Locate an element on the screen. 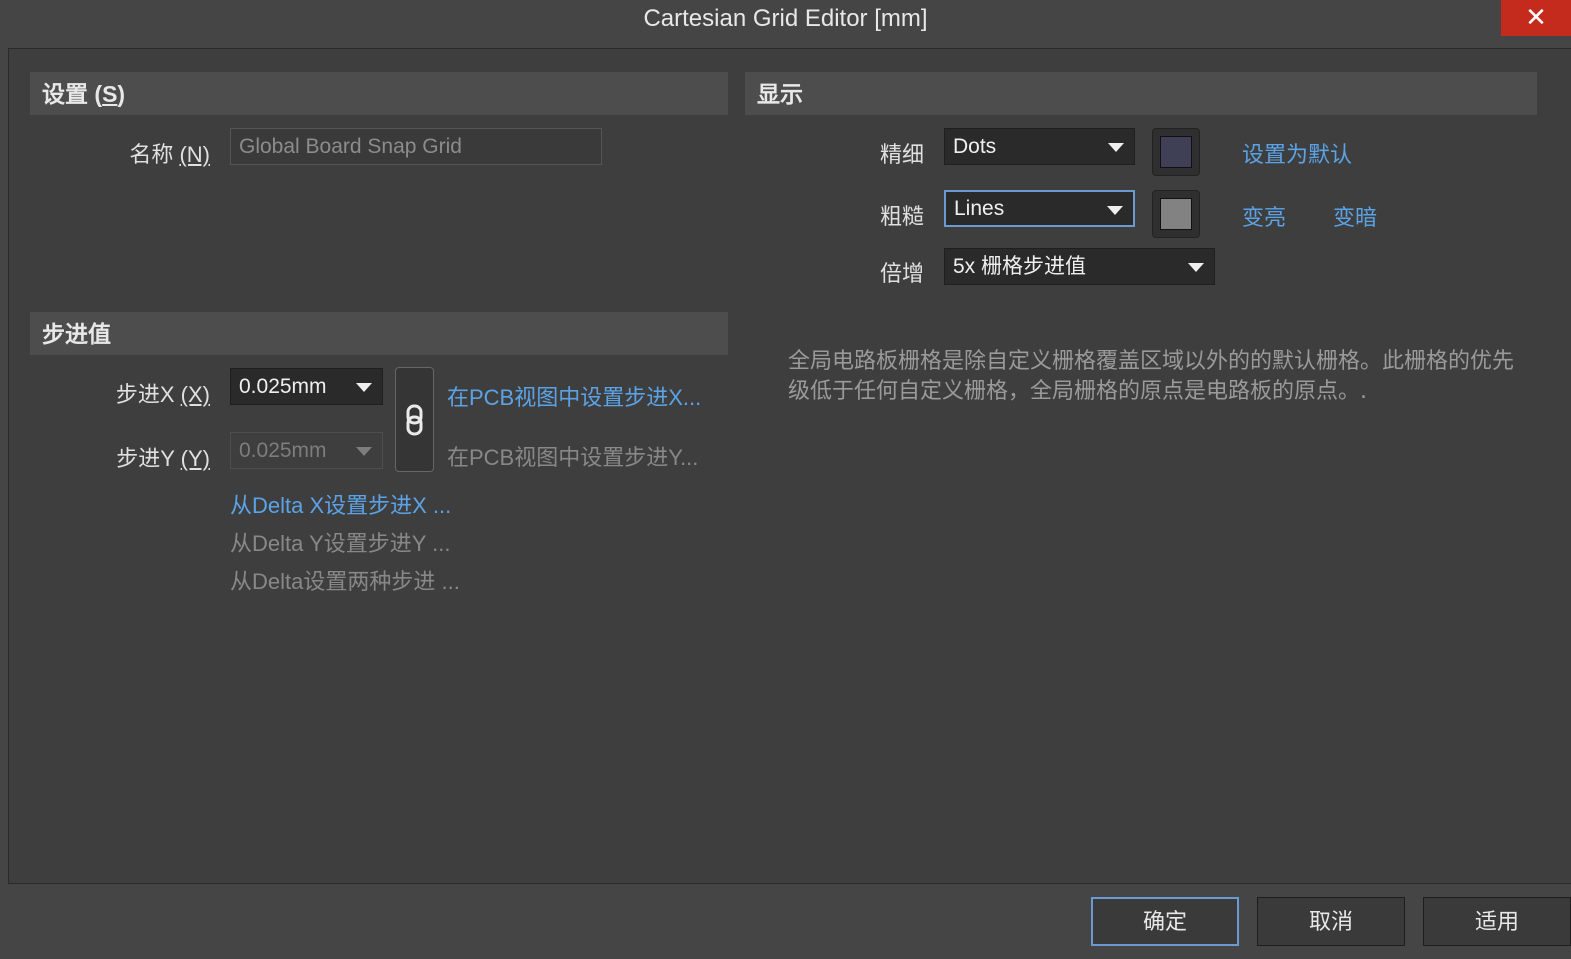 Image resolution: width=1571 pixels, height=959 pixels. close-button: ✕ is located at coordinates (1536, 18).